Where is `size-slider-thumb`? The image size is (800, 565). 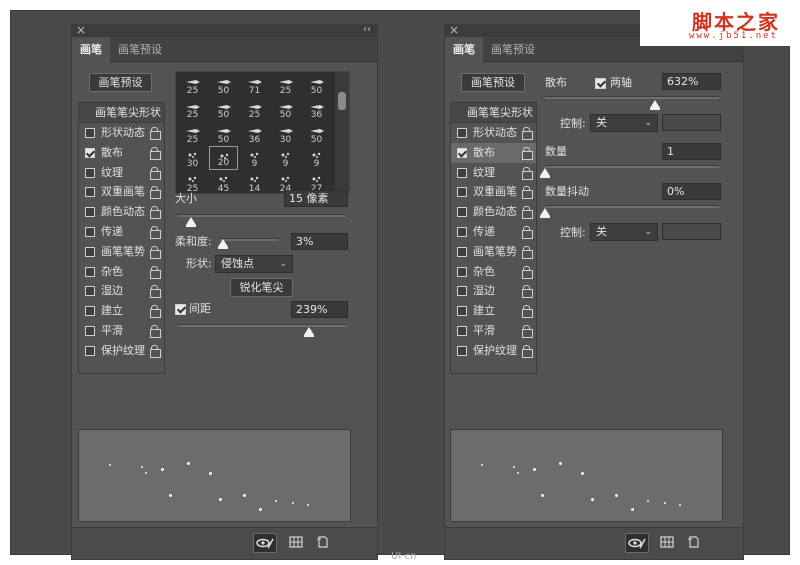 size-slider-thumb is located at coordinates (191, 222).